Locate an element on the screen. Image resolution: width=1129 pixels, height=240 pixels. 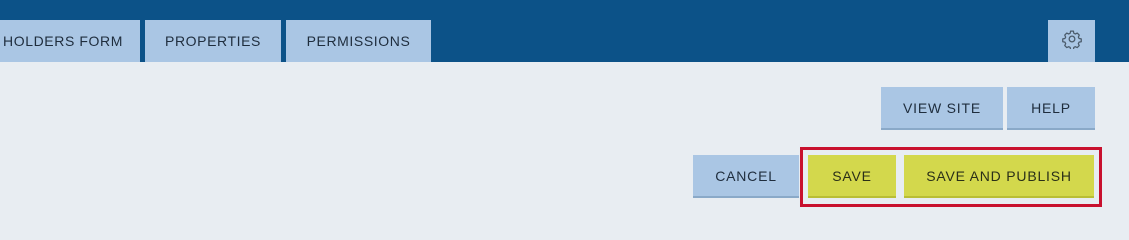
view-site-label: VIEW SITE is located at coordinates (942, 107).